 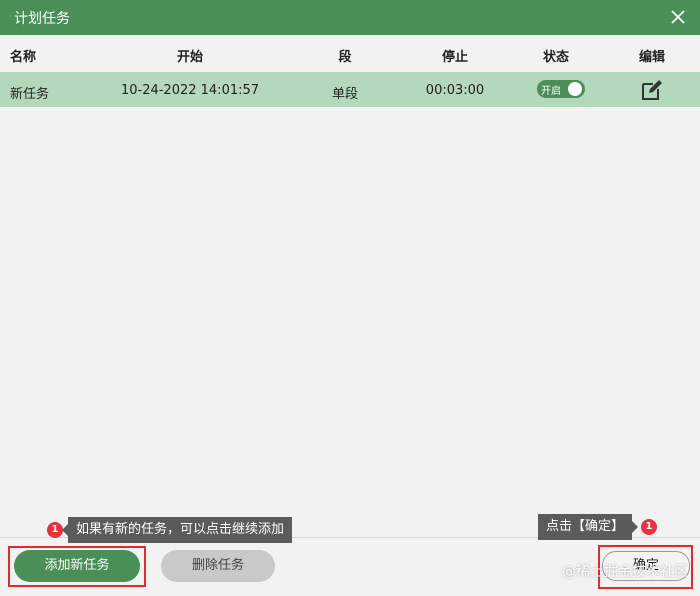 I want to click on task-stop-time: 00:03:00, so click(x=455, y=90).